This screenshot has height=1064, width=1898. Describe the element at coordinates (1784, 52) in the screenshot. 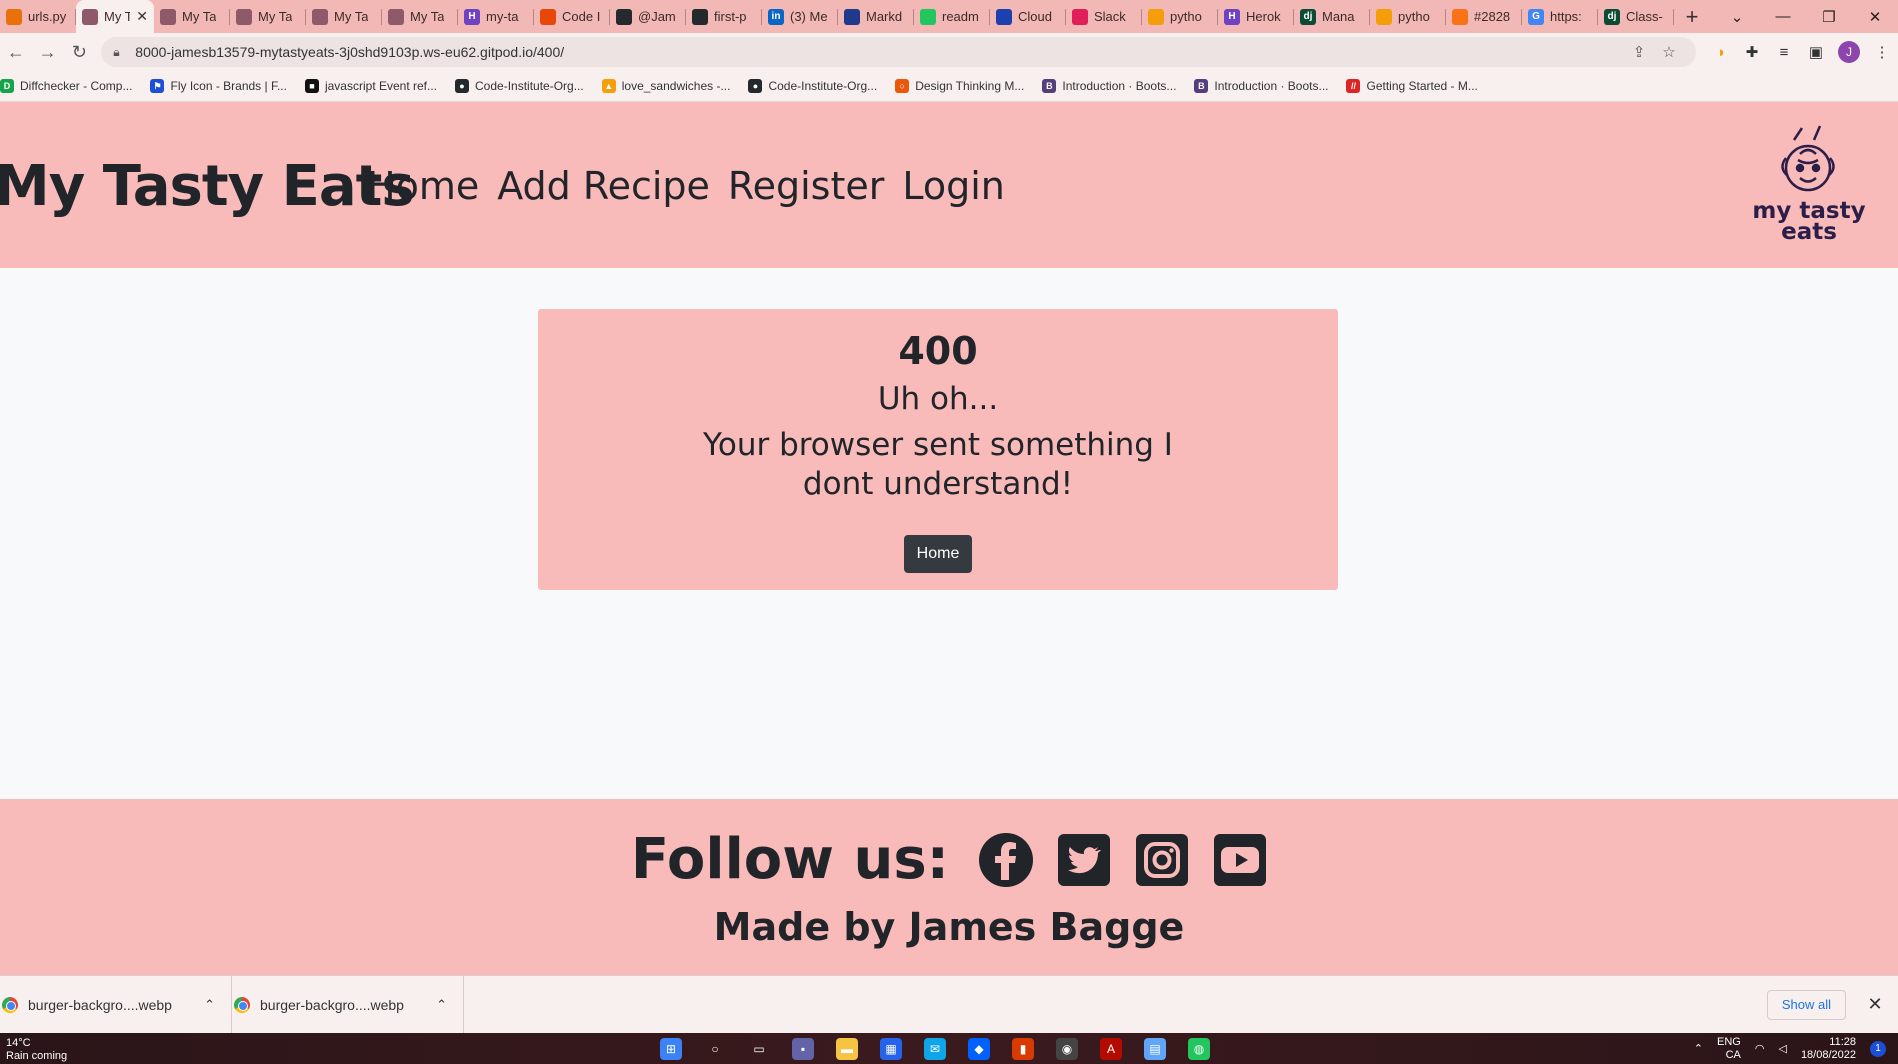

I see `media-icon: ≡` at that location.